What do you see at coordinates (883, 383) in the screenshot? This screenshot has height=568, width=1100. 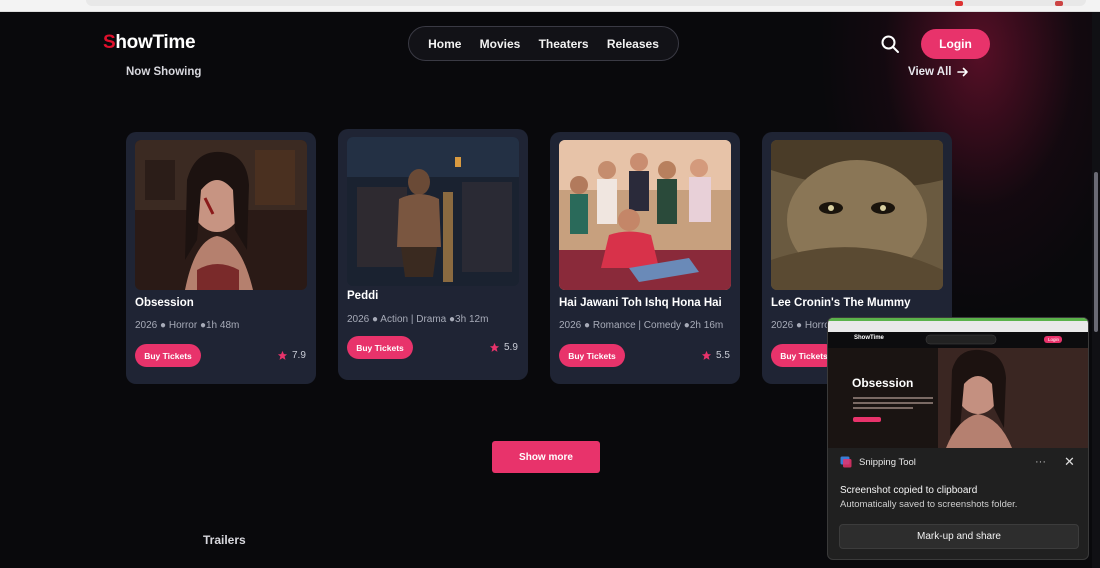 I see `preview-title: Obsession` at bounding box center [883, 383].